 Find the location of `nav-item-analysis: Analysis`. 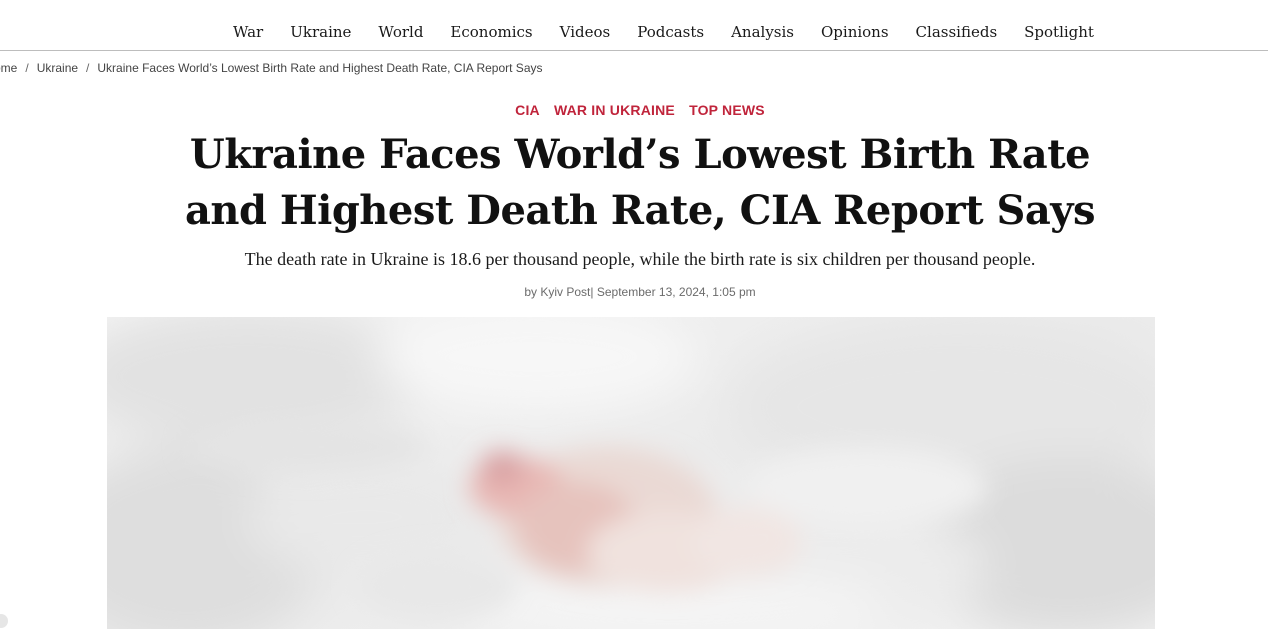

nav-item-analysis: Analysis is located at coordinates (762, 32).